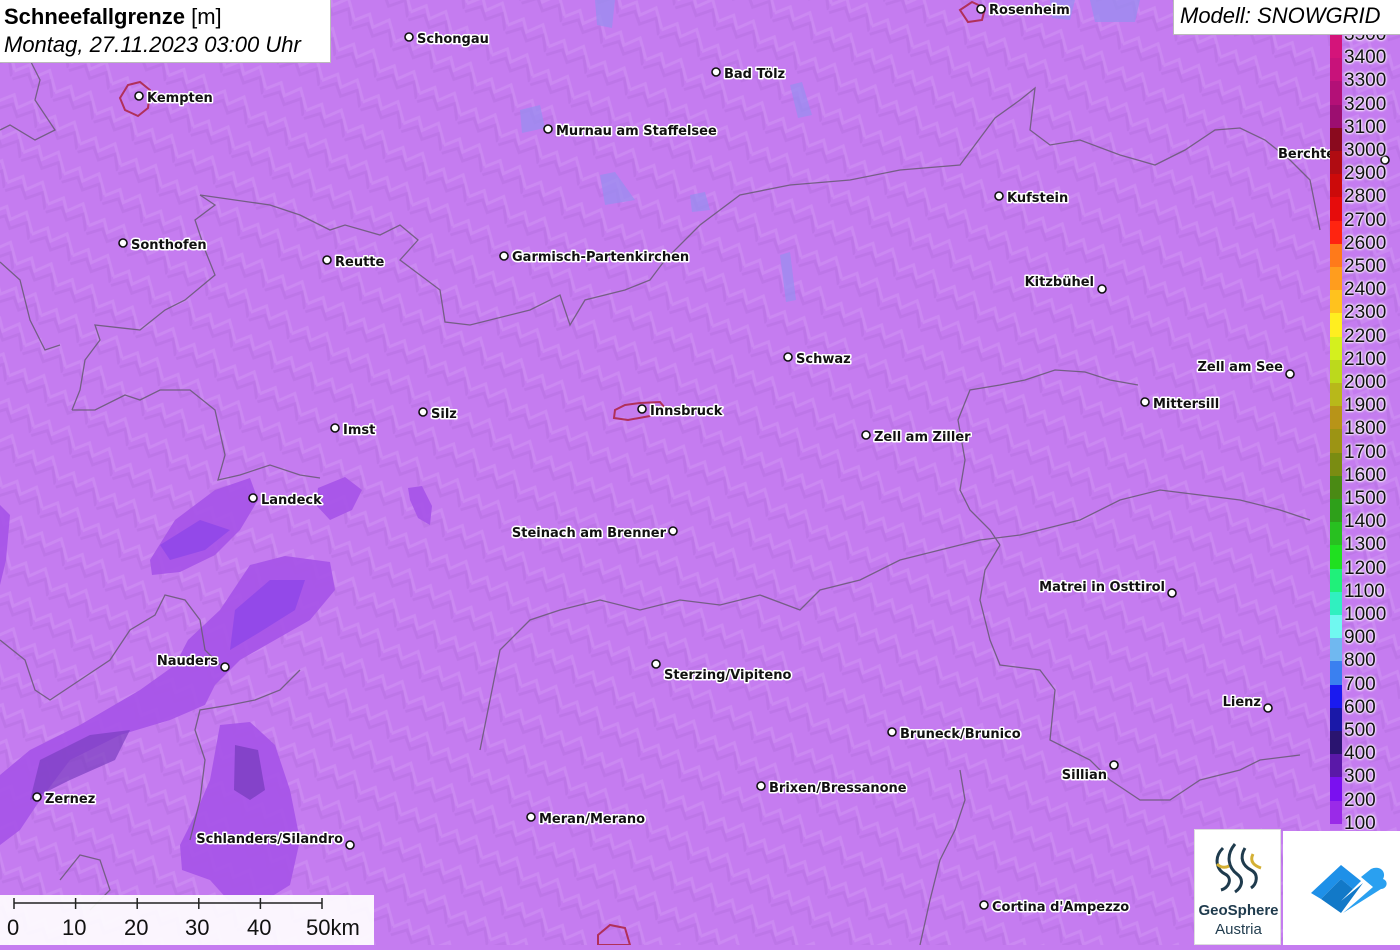  I want to click on legend-value: 400, so click(1360, 754).